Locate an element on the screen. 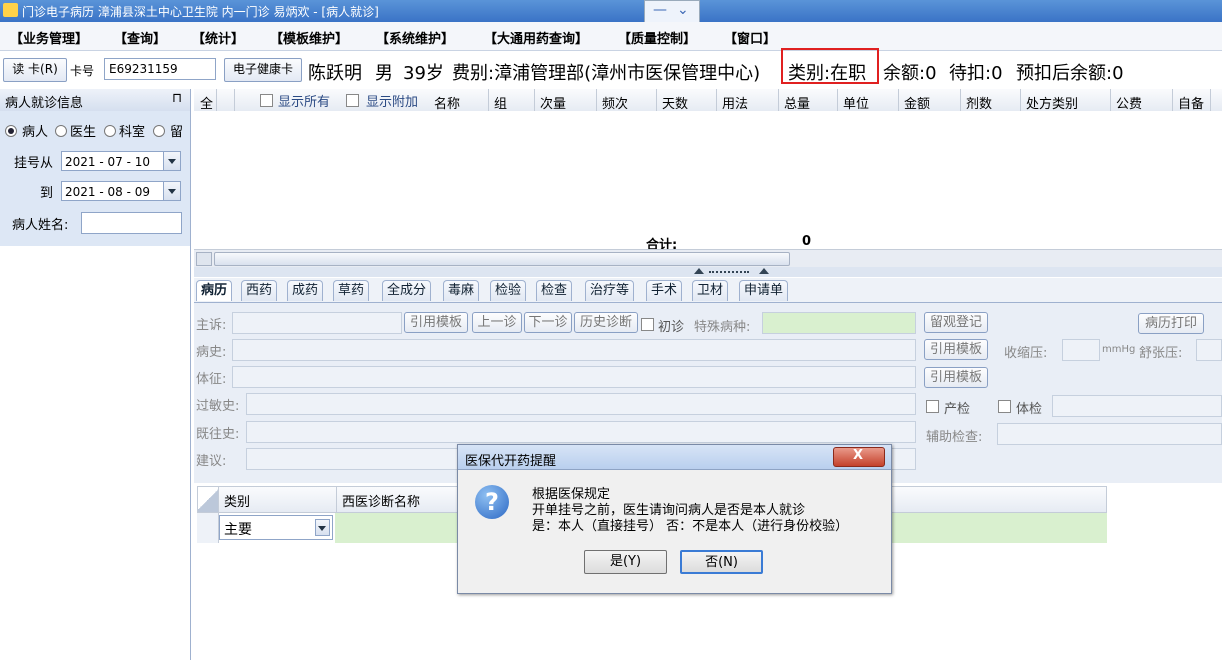 This screenshot has height=660, width=1222. mmhg-unit: mmHg is located at coordinates (1119, 349).